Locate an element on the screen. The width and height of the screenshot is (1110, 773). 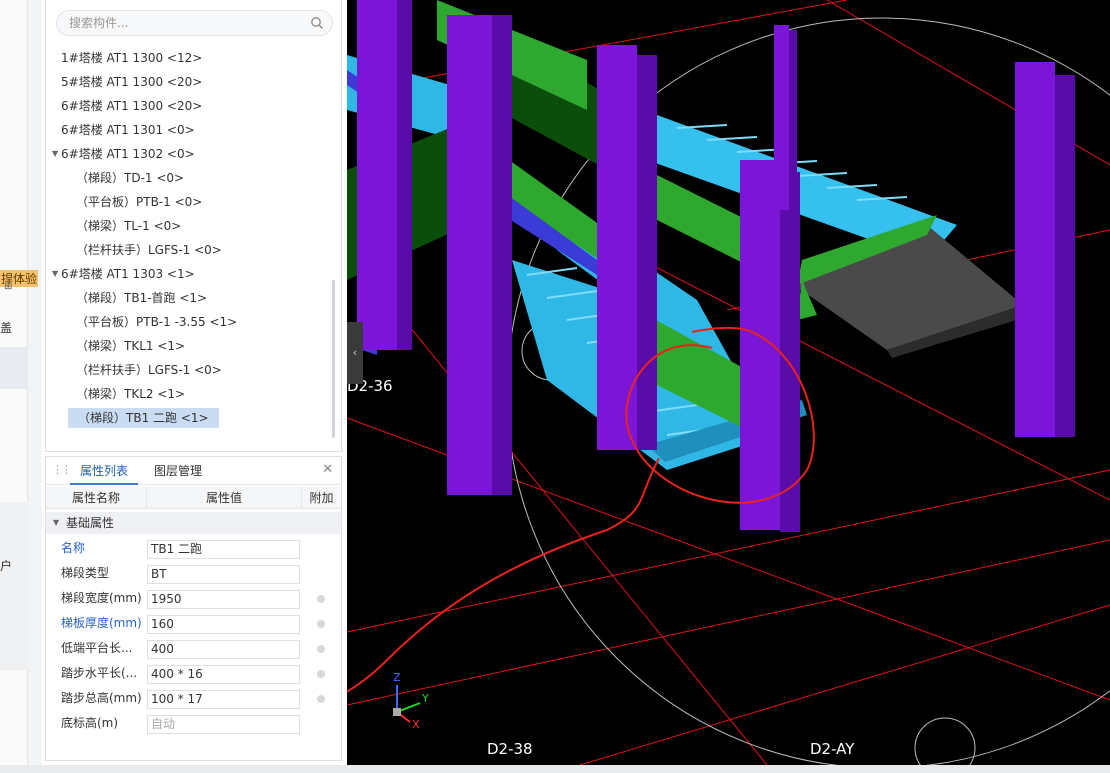
property-name: 底标高(m) is located at coordinates (90, 723).